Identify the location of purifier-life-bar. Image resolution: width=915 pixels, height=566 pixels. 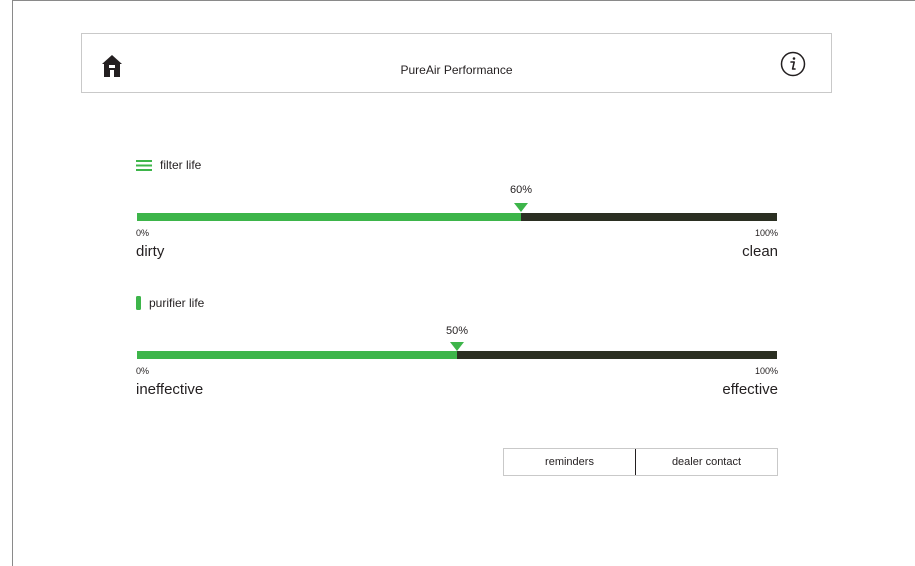
(457, 355).